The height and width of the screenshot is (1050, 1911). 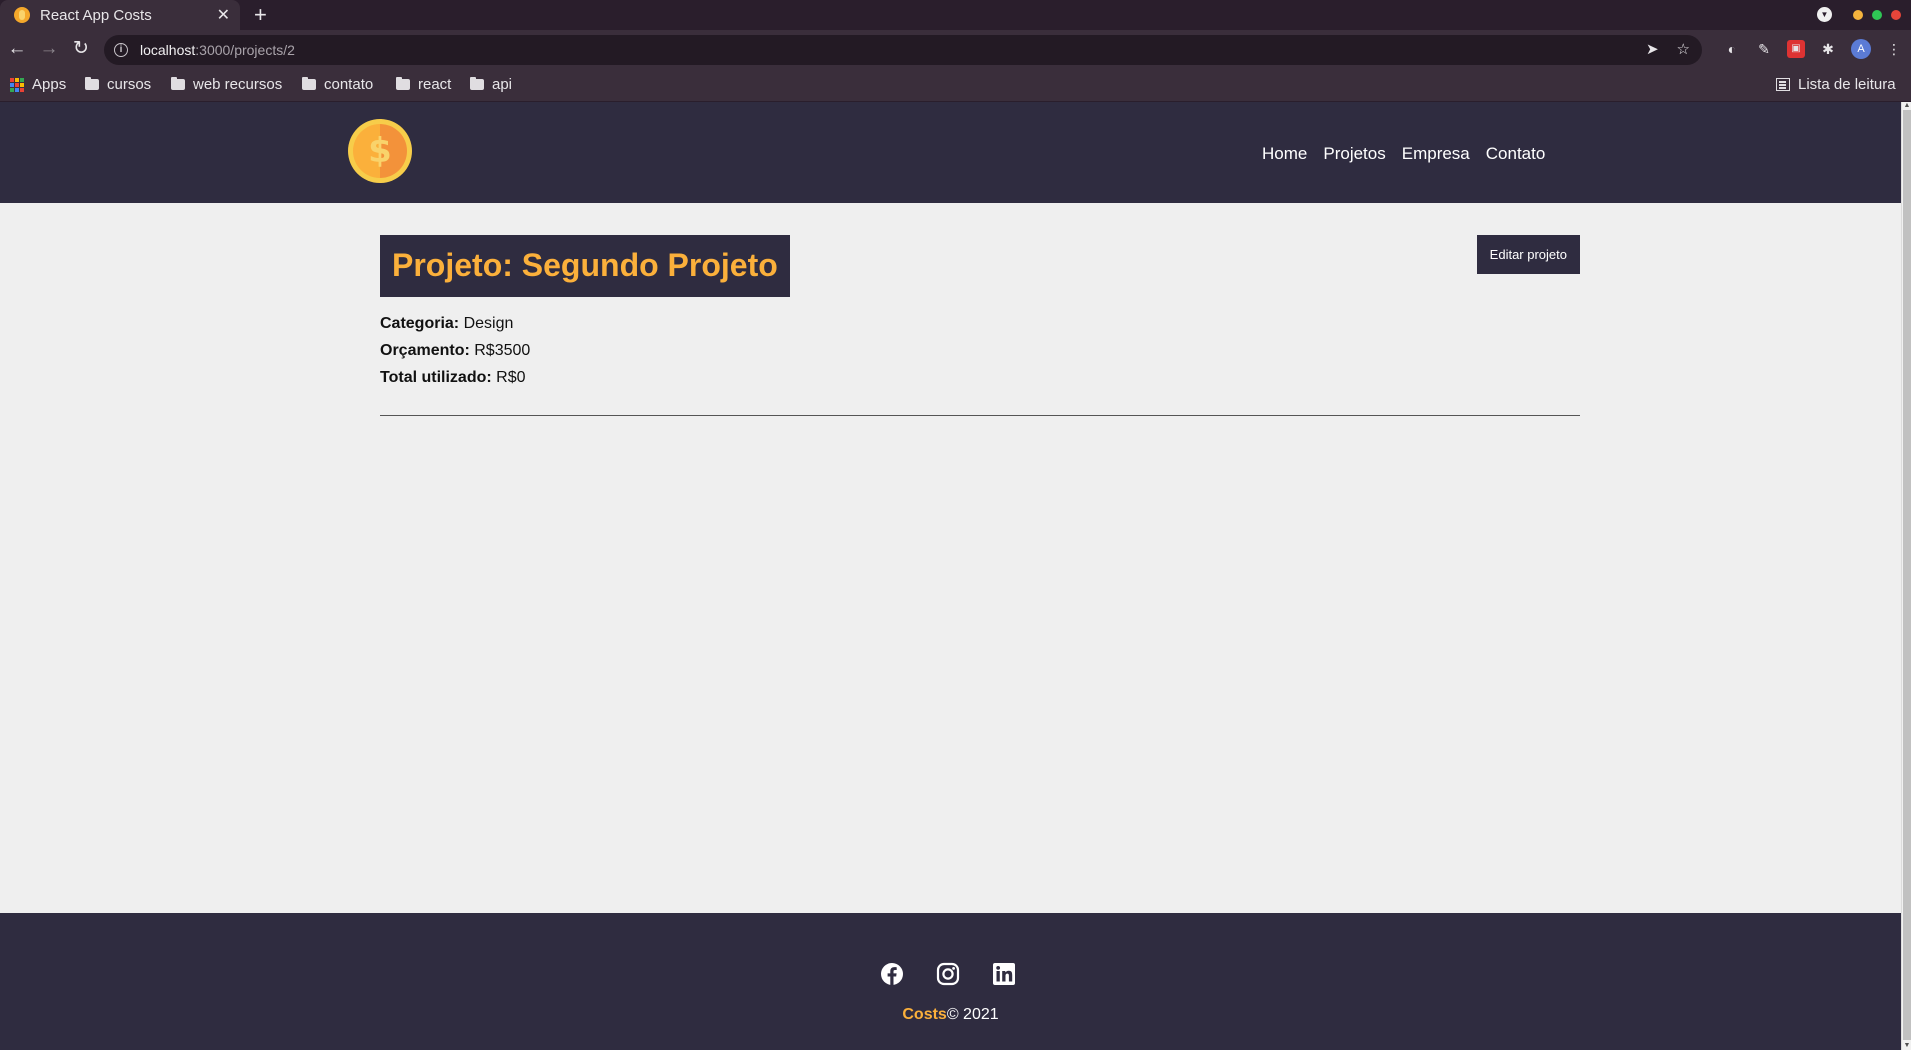 I want to click on bookmark-label: react, so click(x=435, y=84).